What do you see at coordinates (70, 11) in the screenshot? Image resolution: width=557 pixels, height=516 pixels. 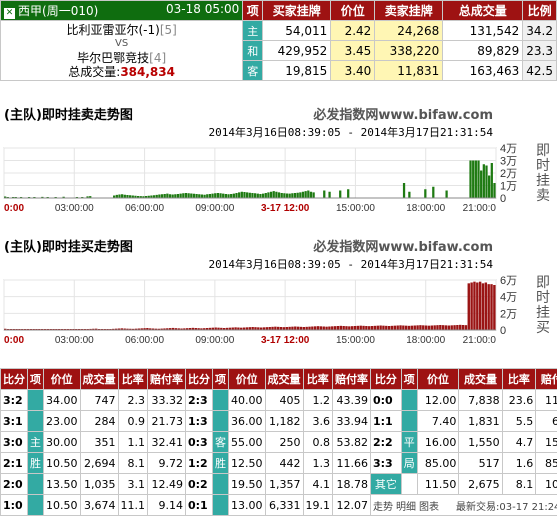 I see `round-label: (周一010)` at bounding box center [70, 11].